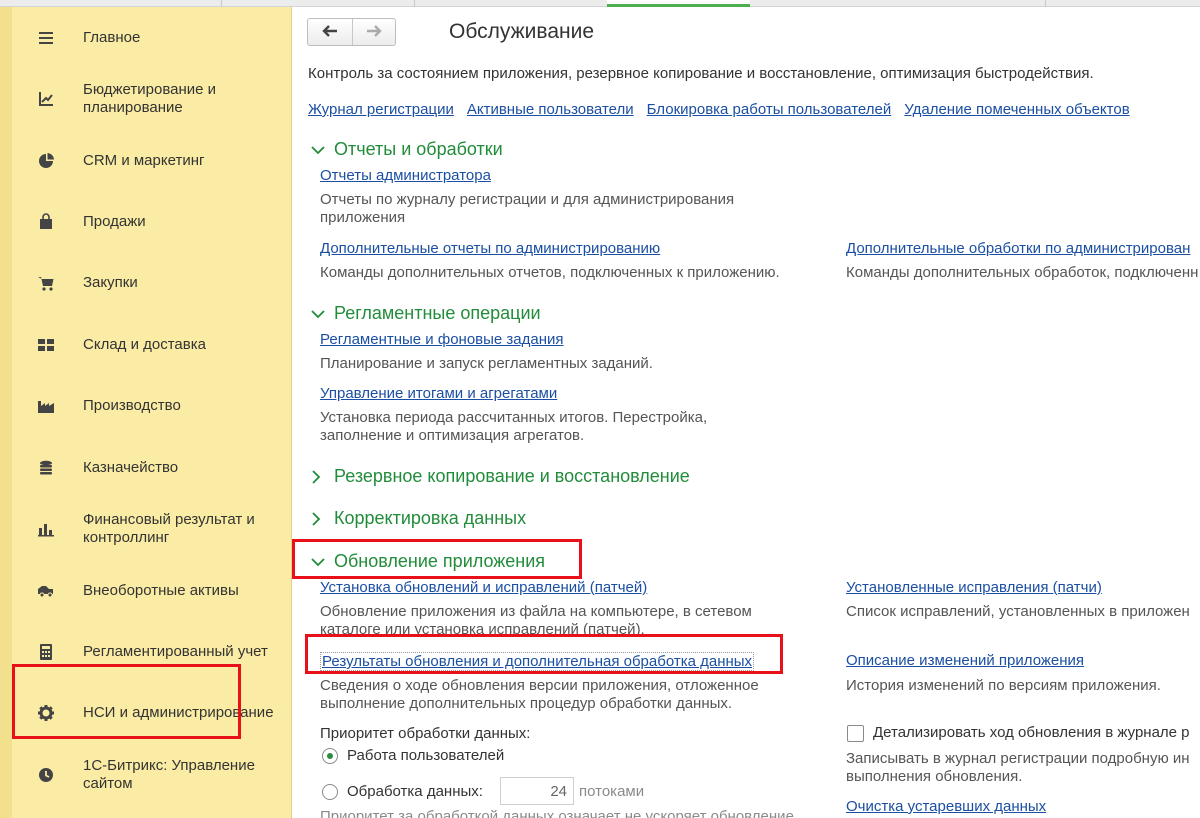  Describe the element at coordinates (330, 756) in the screenshot. I see `priority-users-radio` at that location.